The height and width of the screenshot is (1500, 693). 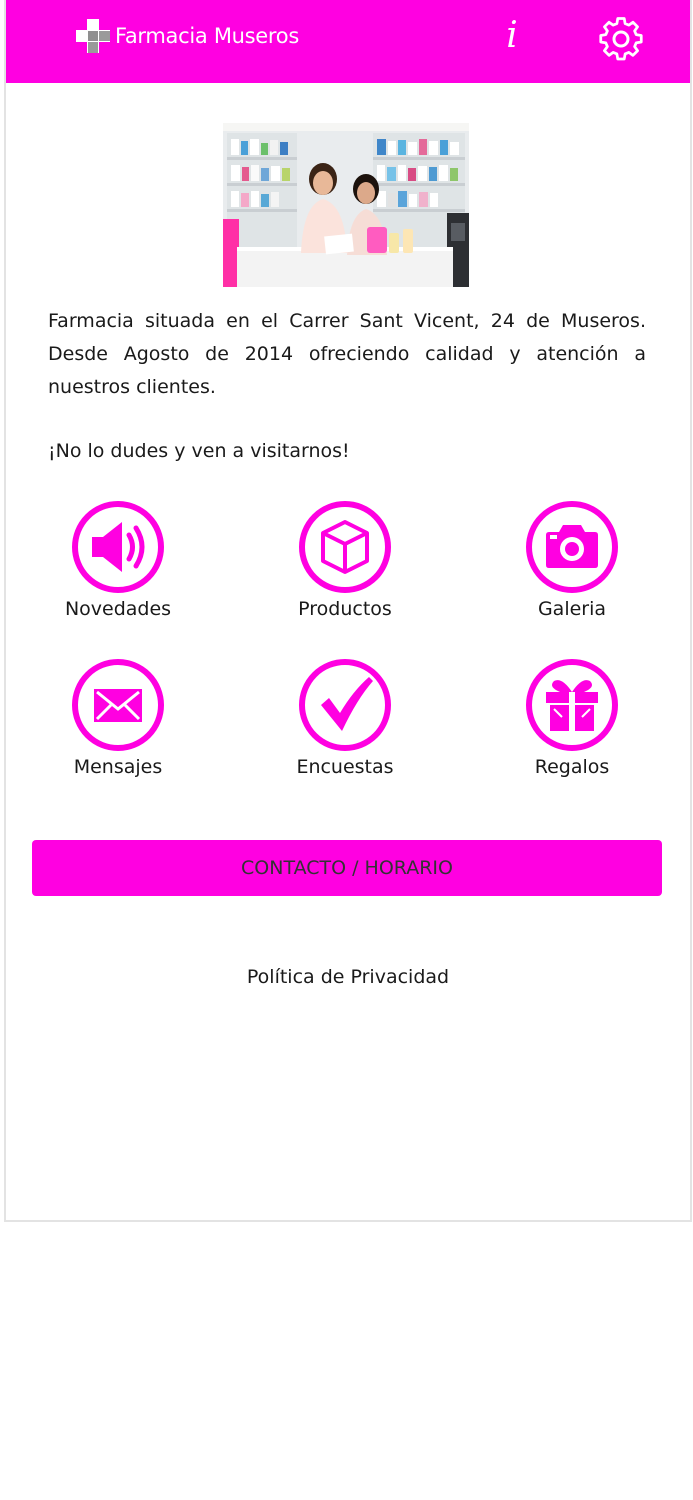 What do you see at coordinates (118, 609) in the screenshot?
I see `menu-label: Novedades` at bounding box center [118, 609].